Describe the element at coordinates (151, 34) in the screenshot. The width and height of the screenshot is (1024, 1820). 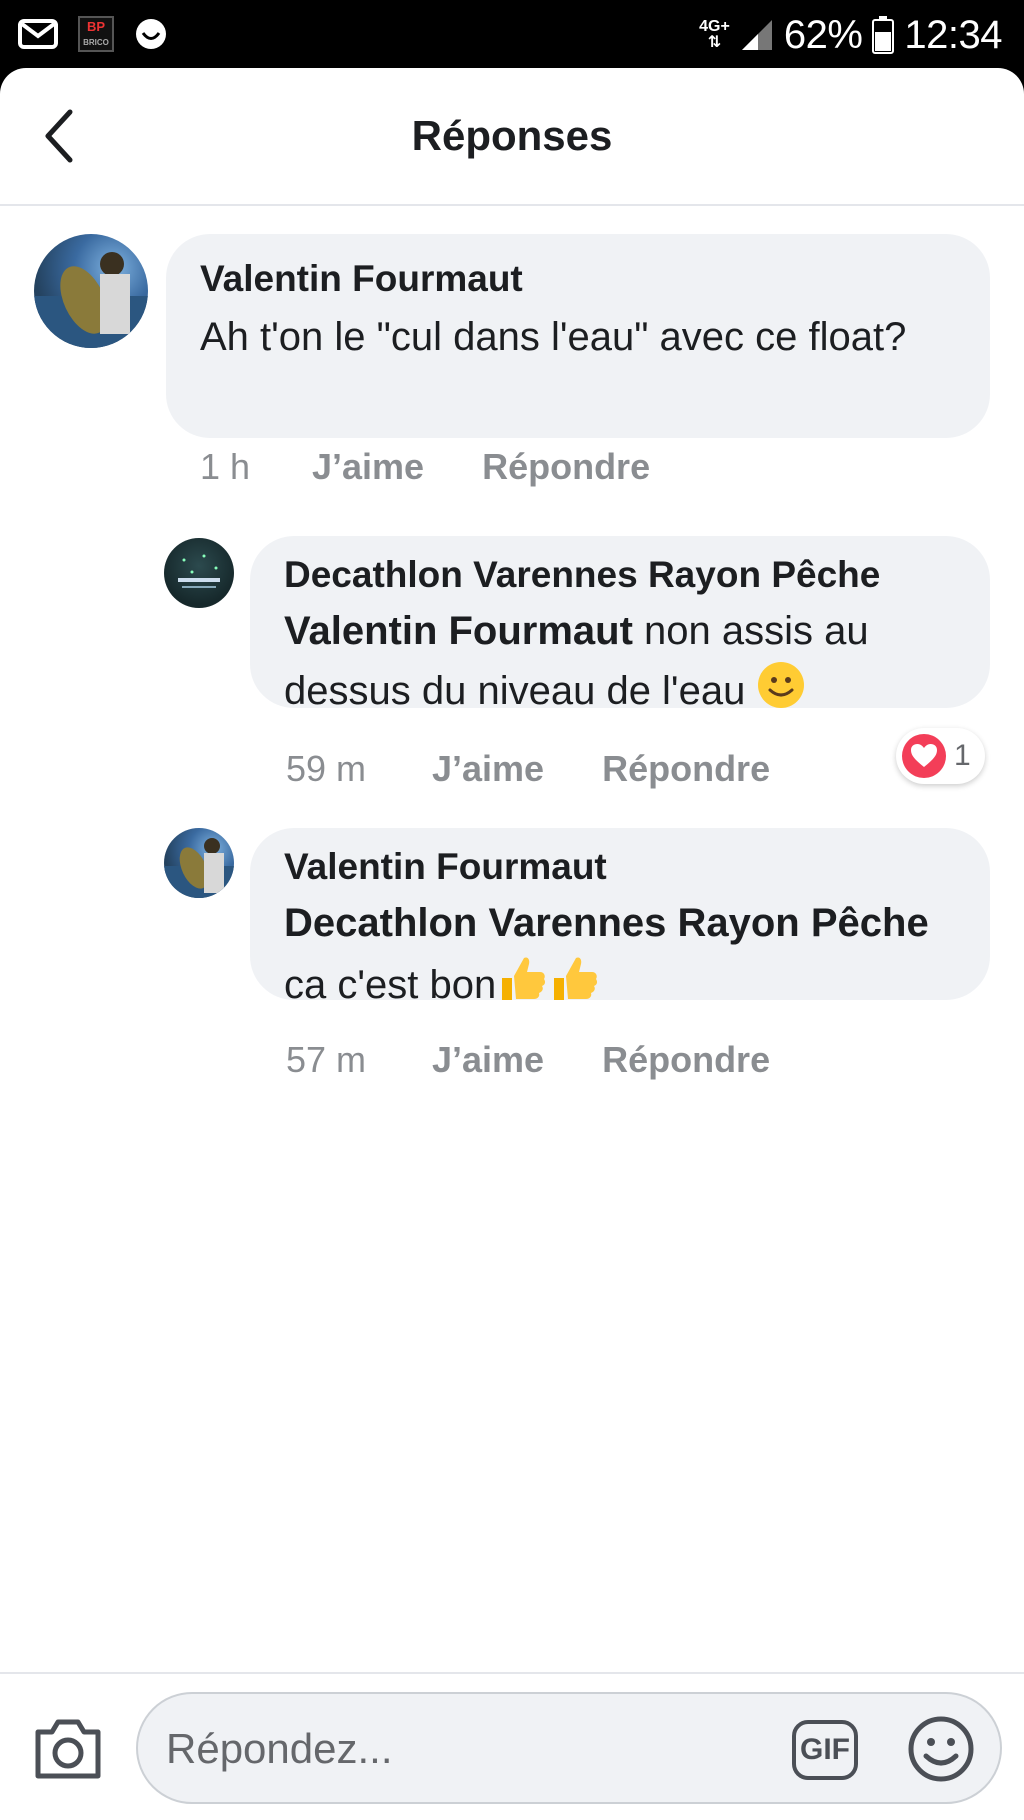
I see `smiley-notification-icon` at that location.